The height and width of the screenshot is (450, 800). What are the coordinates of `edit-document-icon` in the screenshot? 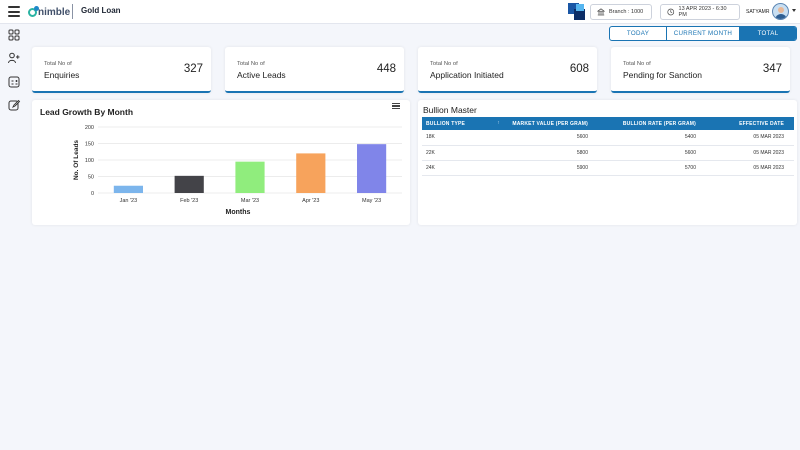 It's located at (14, 105).